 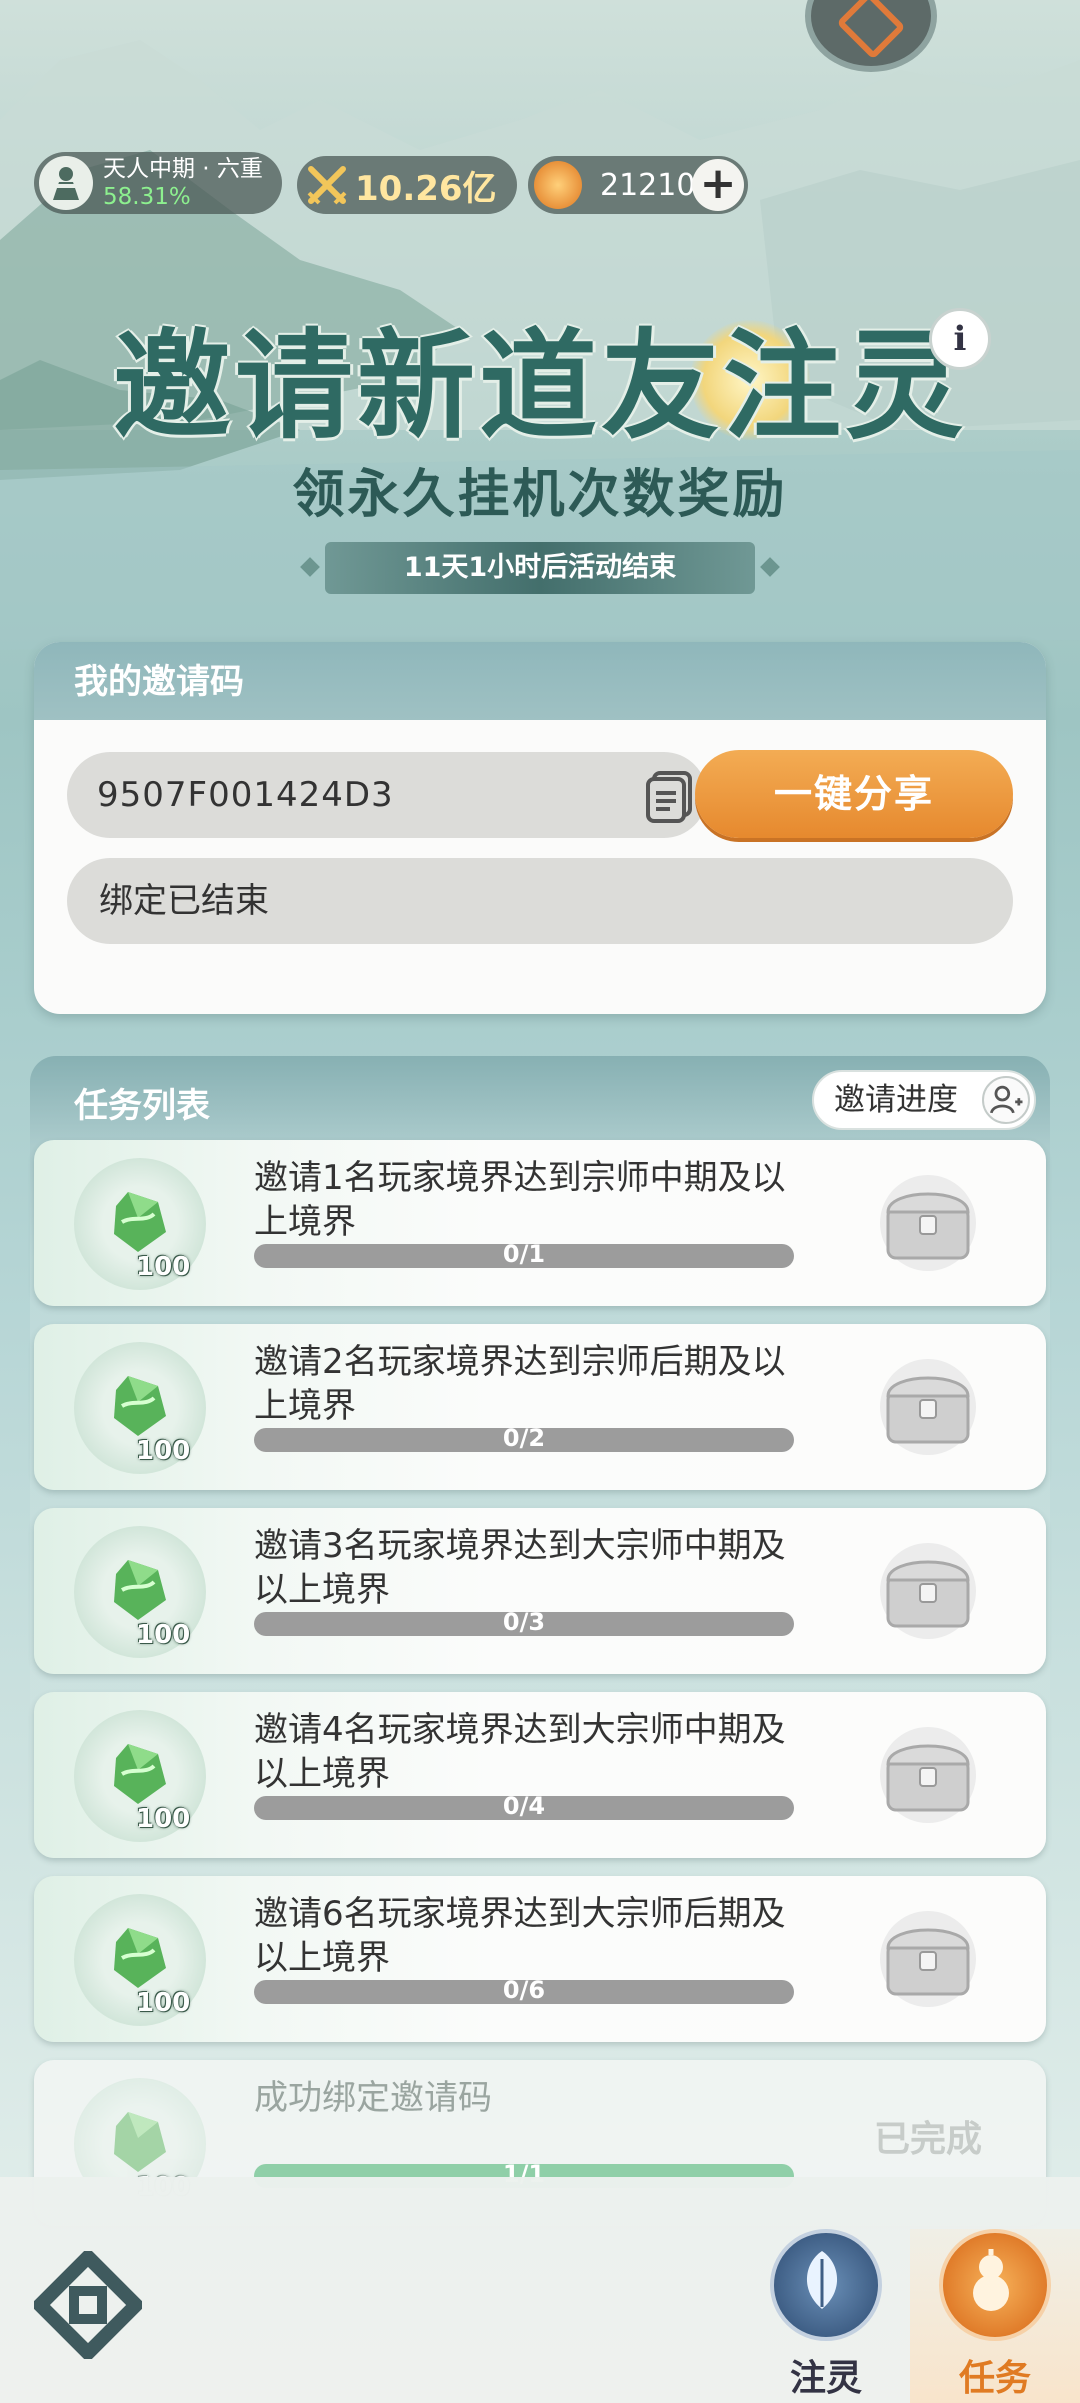 I want to click on info-button: i, so click(x=960, y=339).